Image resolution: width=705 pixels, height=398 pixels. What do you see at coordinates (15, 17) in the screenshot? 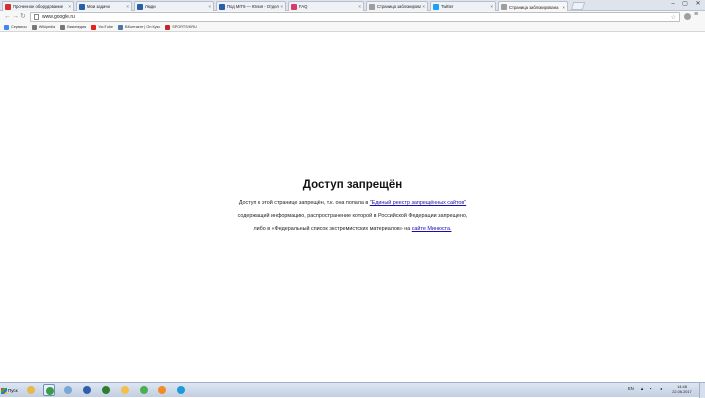
I see `forward-button: →` at bounding box center [15, 17].